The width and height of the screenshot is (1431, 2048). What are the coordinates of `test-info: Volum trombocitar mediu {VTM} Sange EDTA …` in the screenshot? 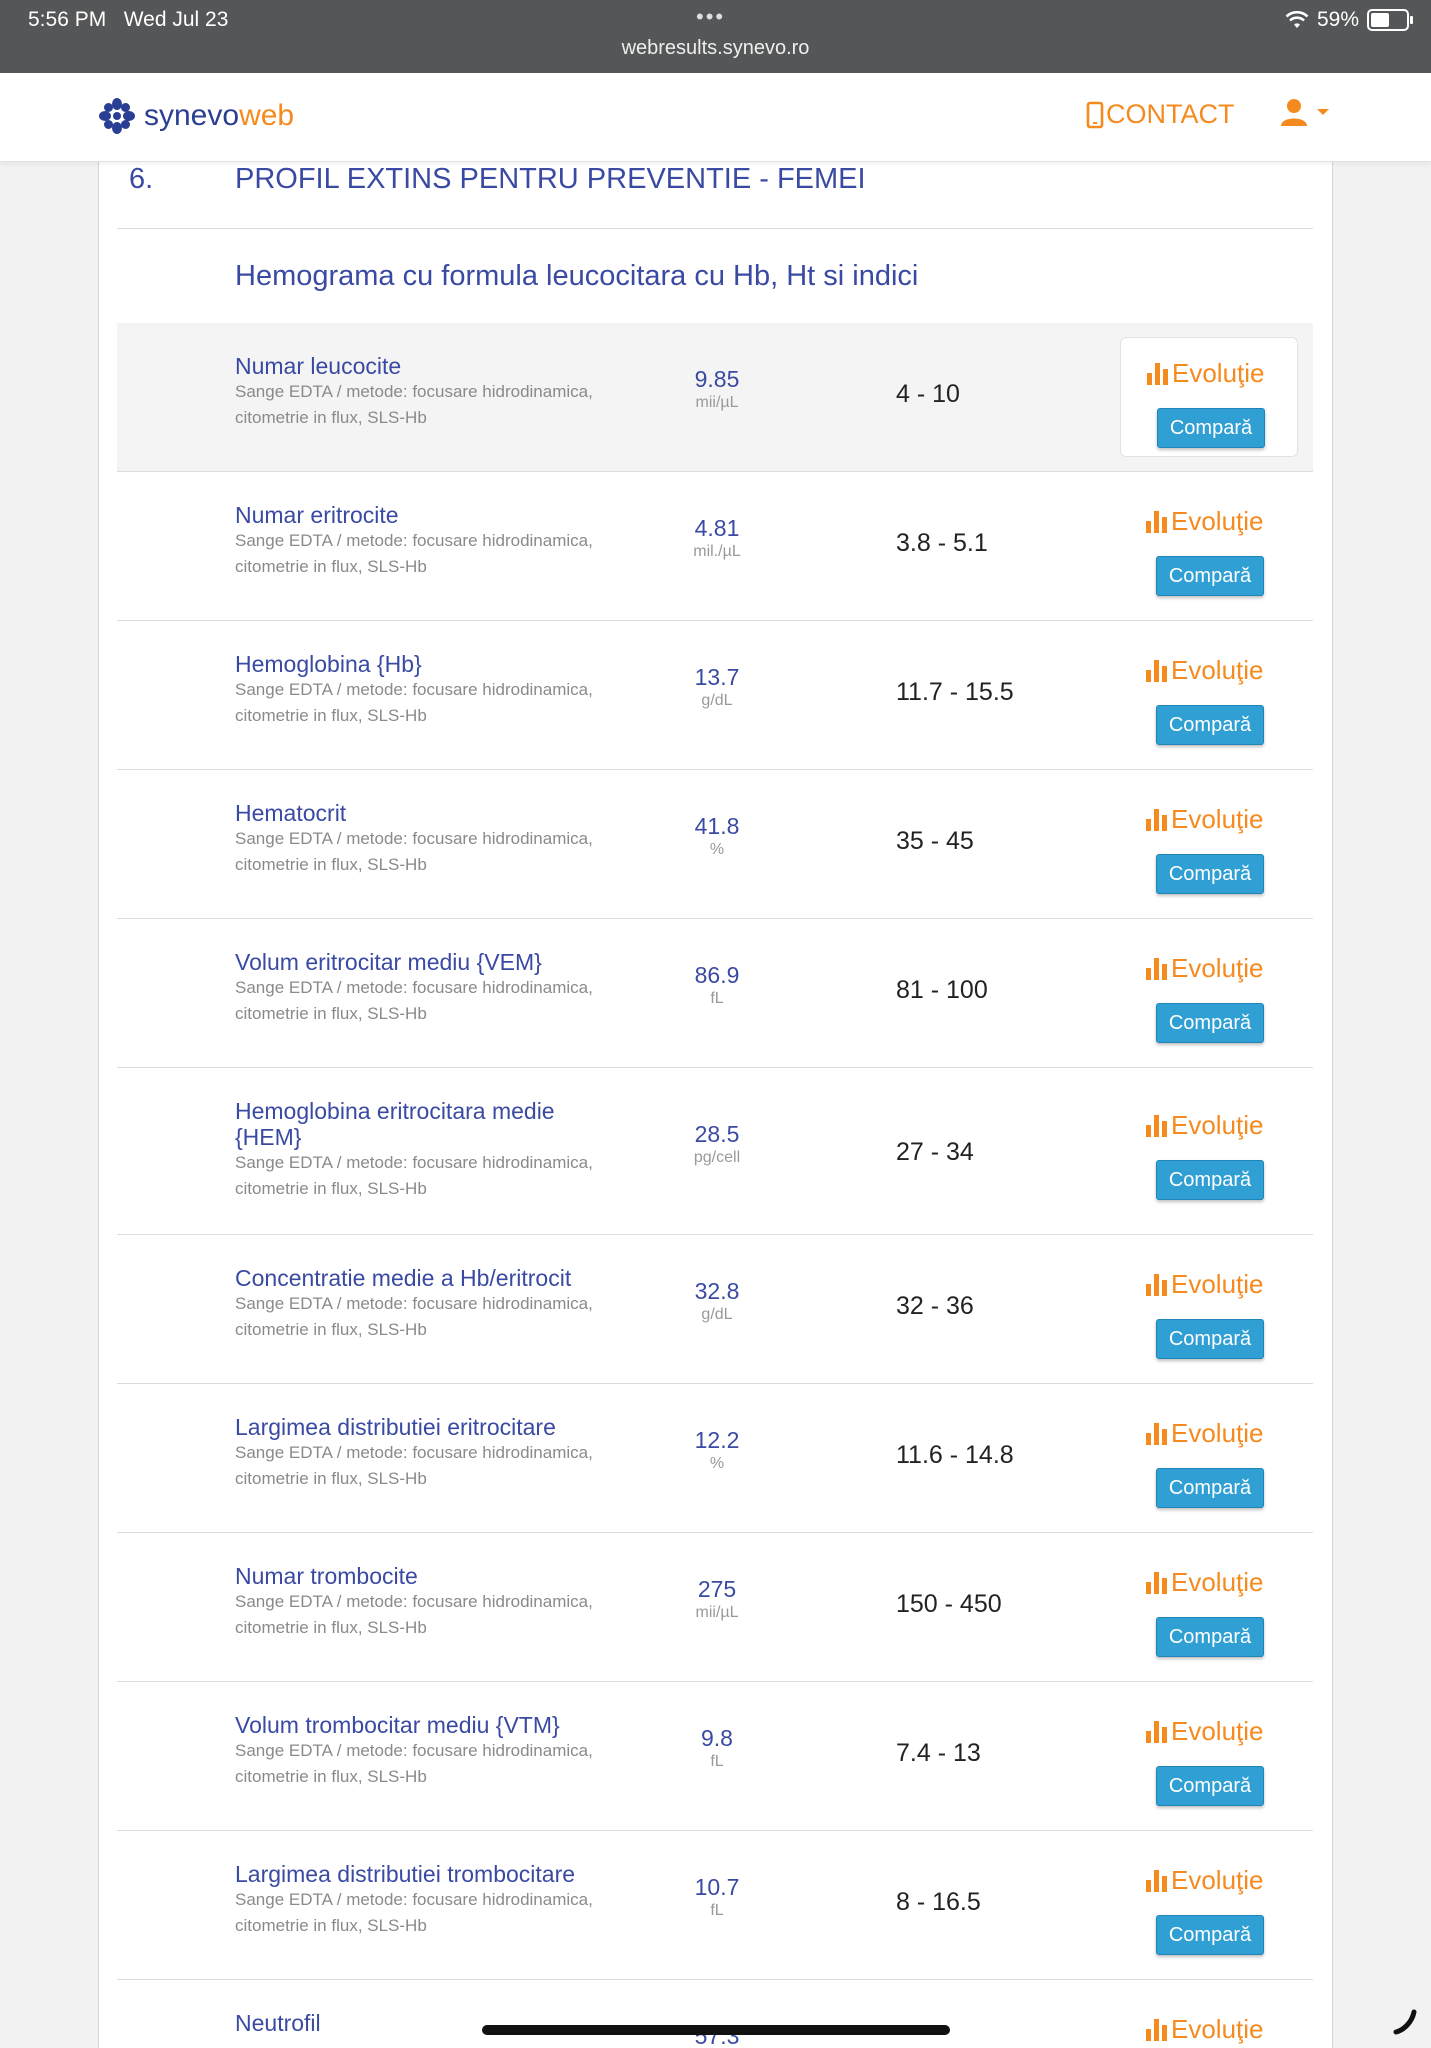 It's located at (460, 1751).